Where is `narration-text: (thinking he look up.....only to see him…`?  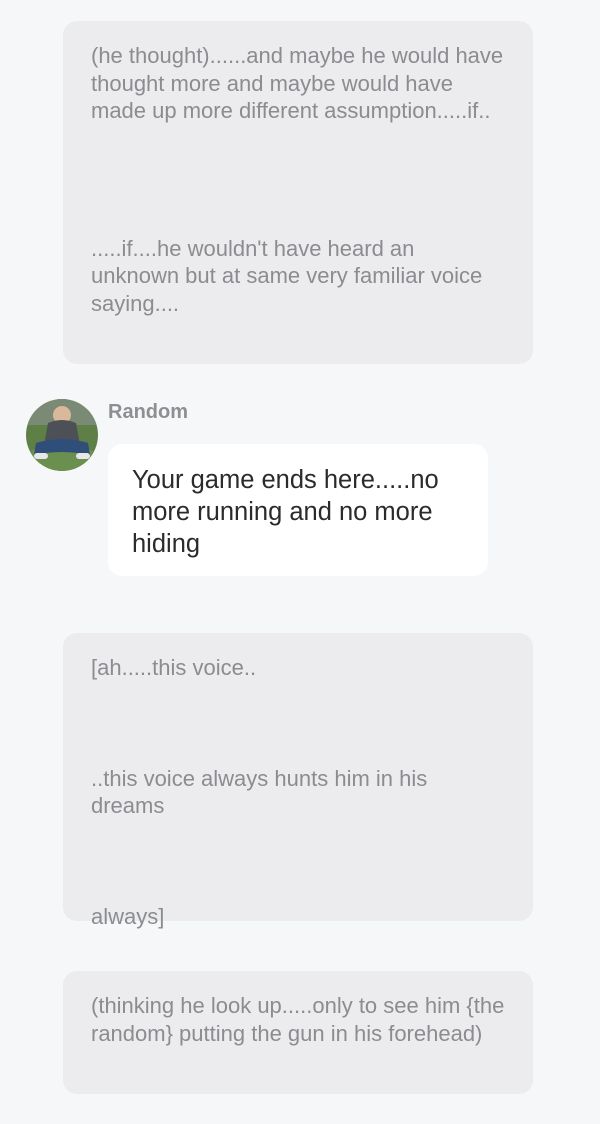
narration-text: (thinking he look up.....only to see him… is located at coordinates (301, 1019).